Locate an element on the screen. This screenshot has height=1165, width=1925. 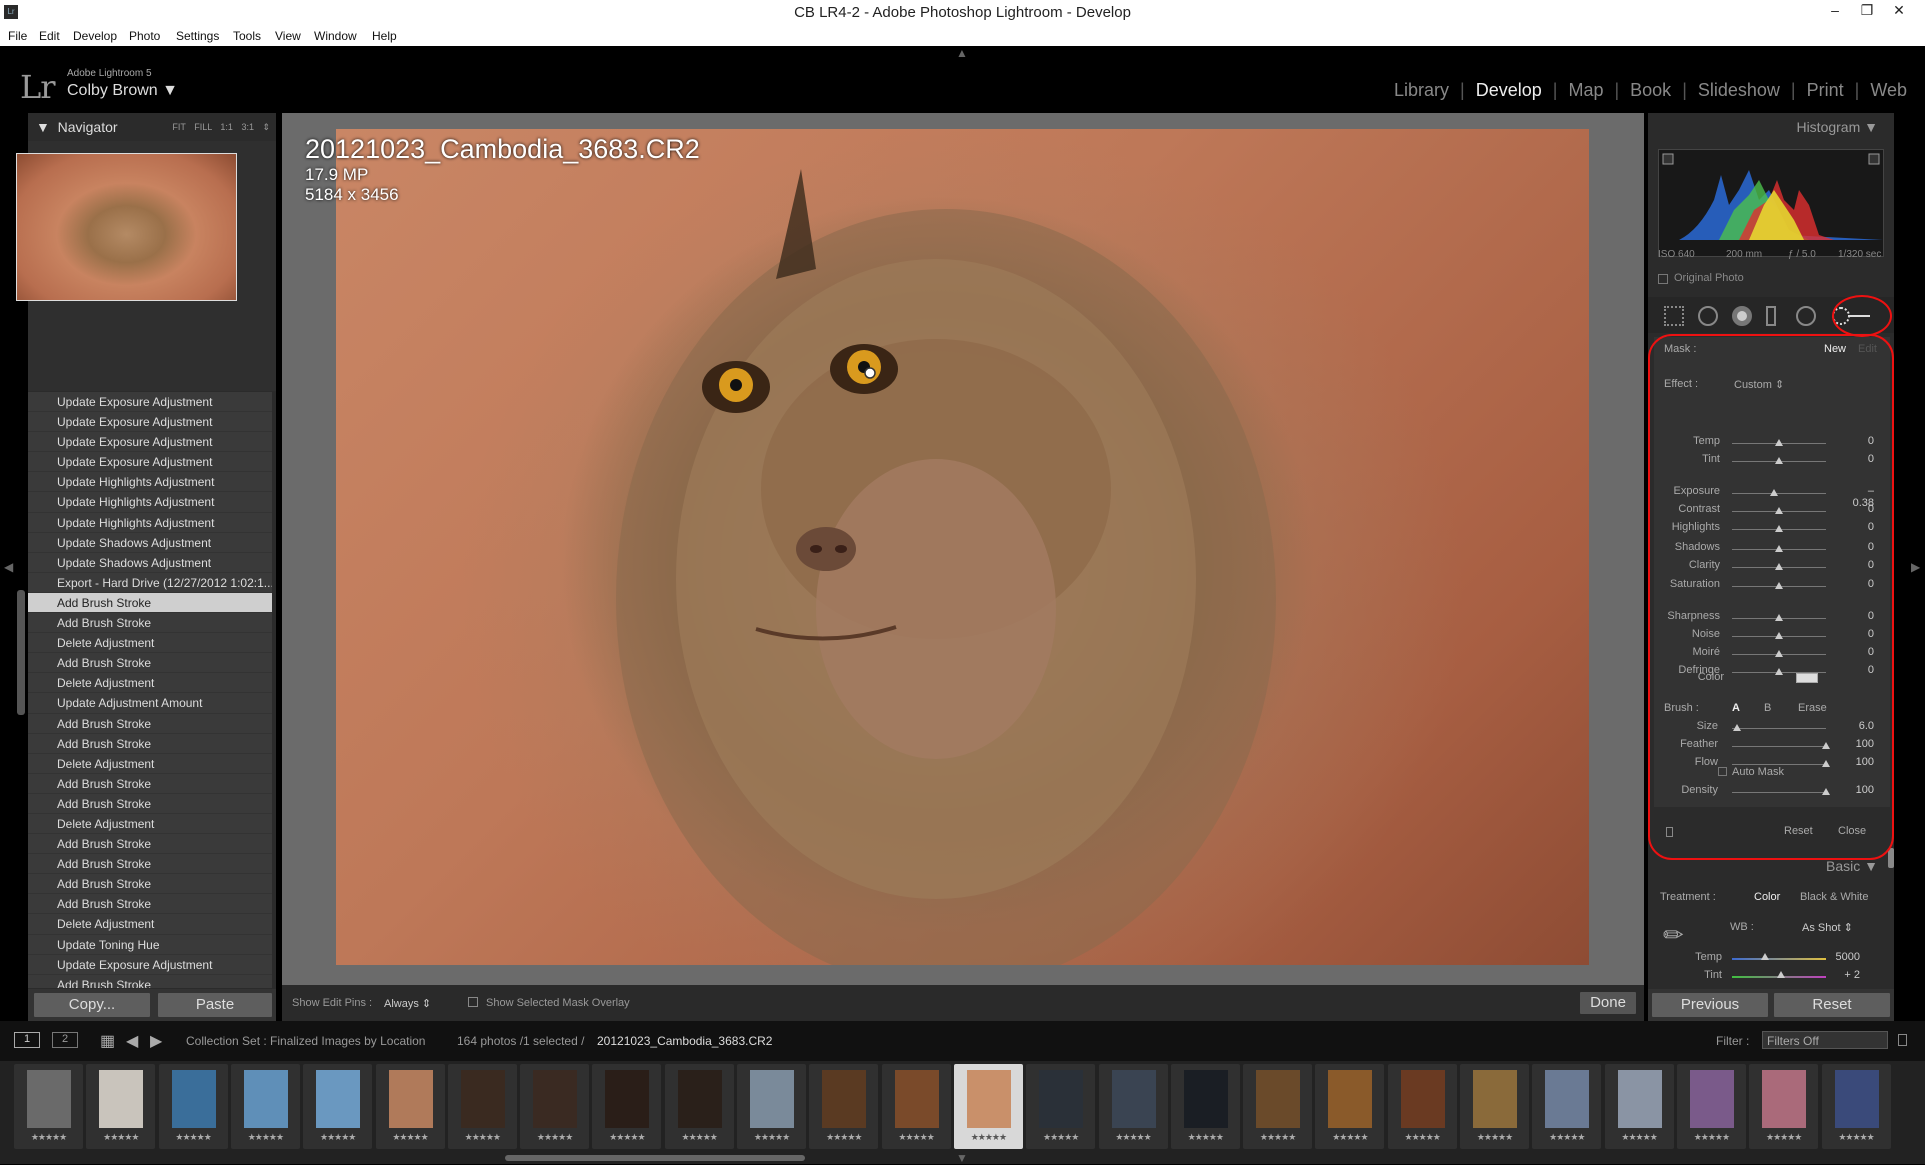
wb-temp-track is located at coordinates (1779, 959).